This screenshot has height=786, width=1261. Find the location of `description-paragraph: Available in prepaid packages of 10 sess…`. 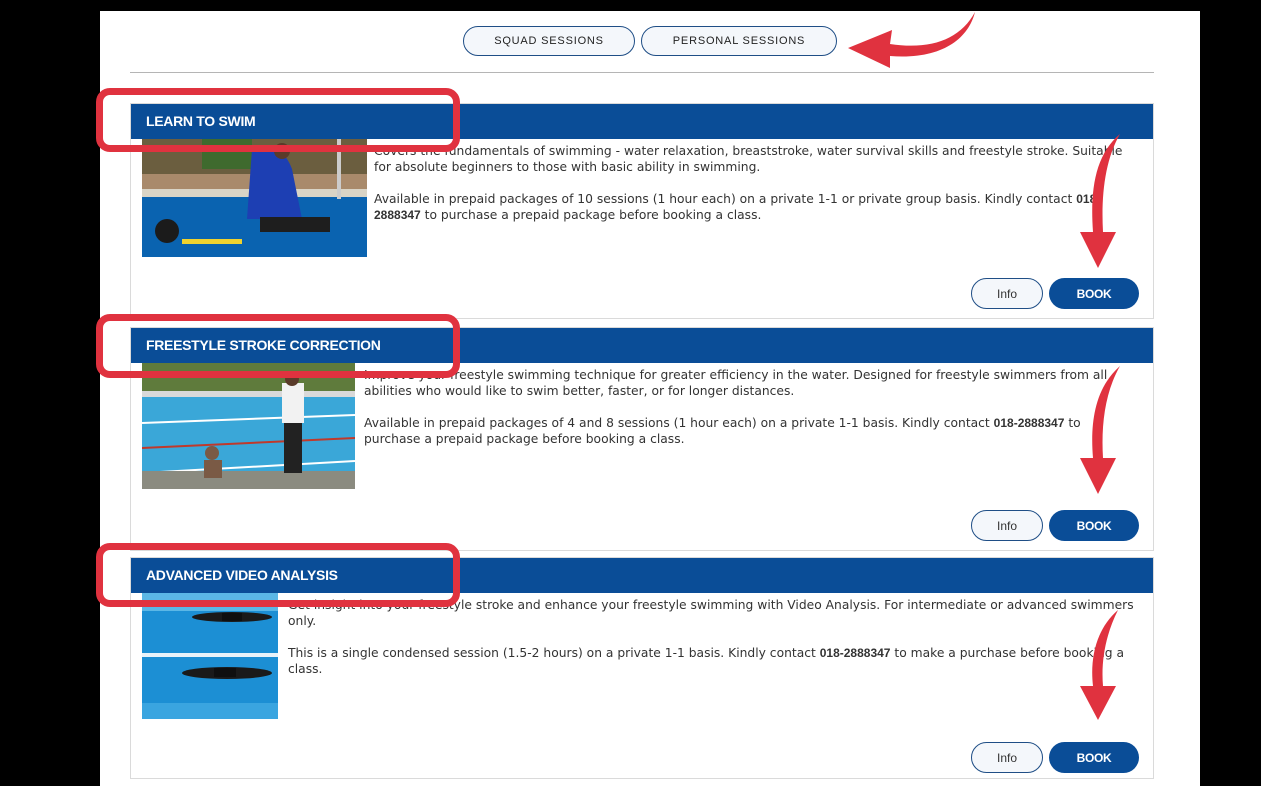

description-paragraph: Available in prepaid packages of 10 sess… is located at coordinates (756, 207).